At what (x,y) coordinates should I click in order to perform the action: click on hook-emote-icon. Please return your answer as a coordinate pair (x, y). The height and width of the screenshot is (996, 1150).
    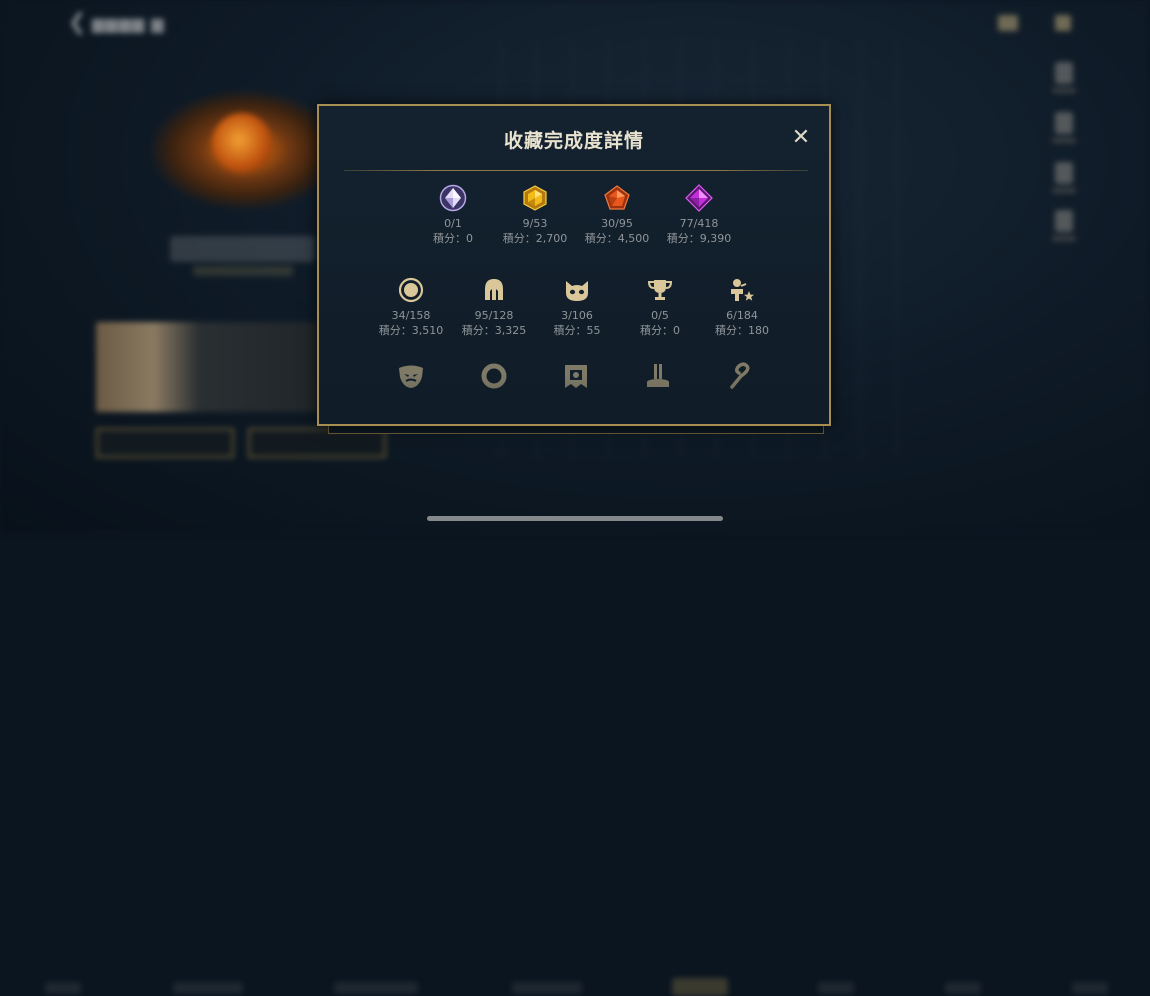
    Looking at the image, I should click on (740, 376).